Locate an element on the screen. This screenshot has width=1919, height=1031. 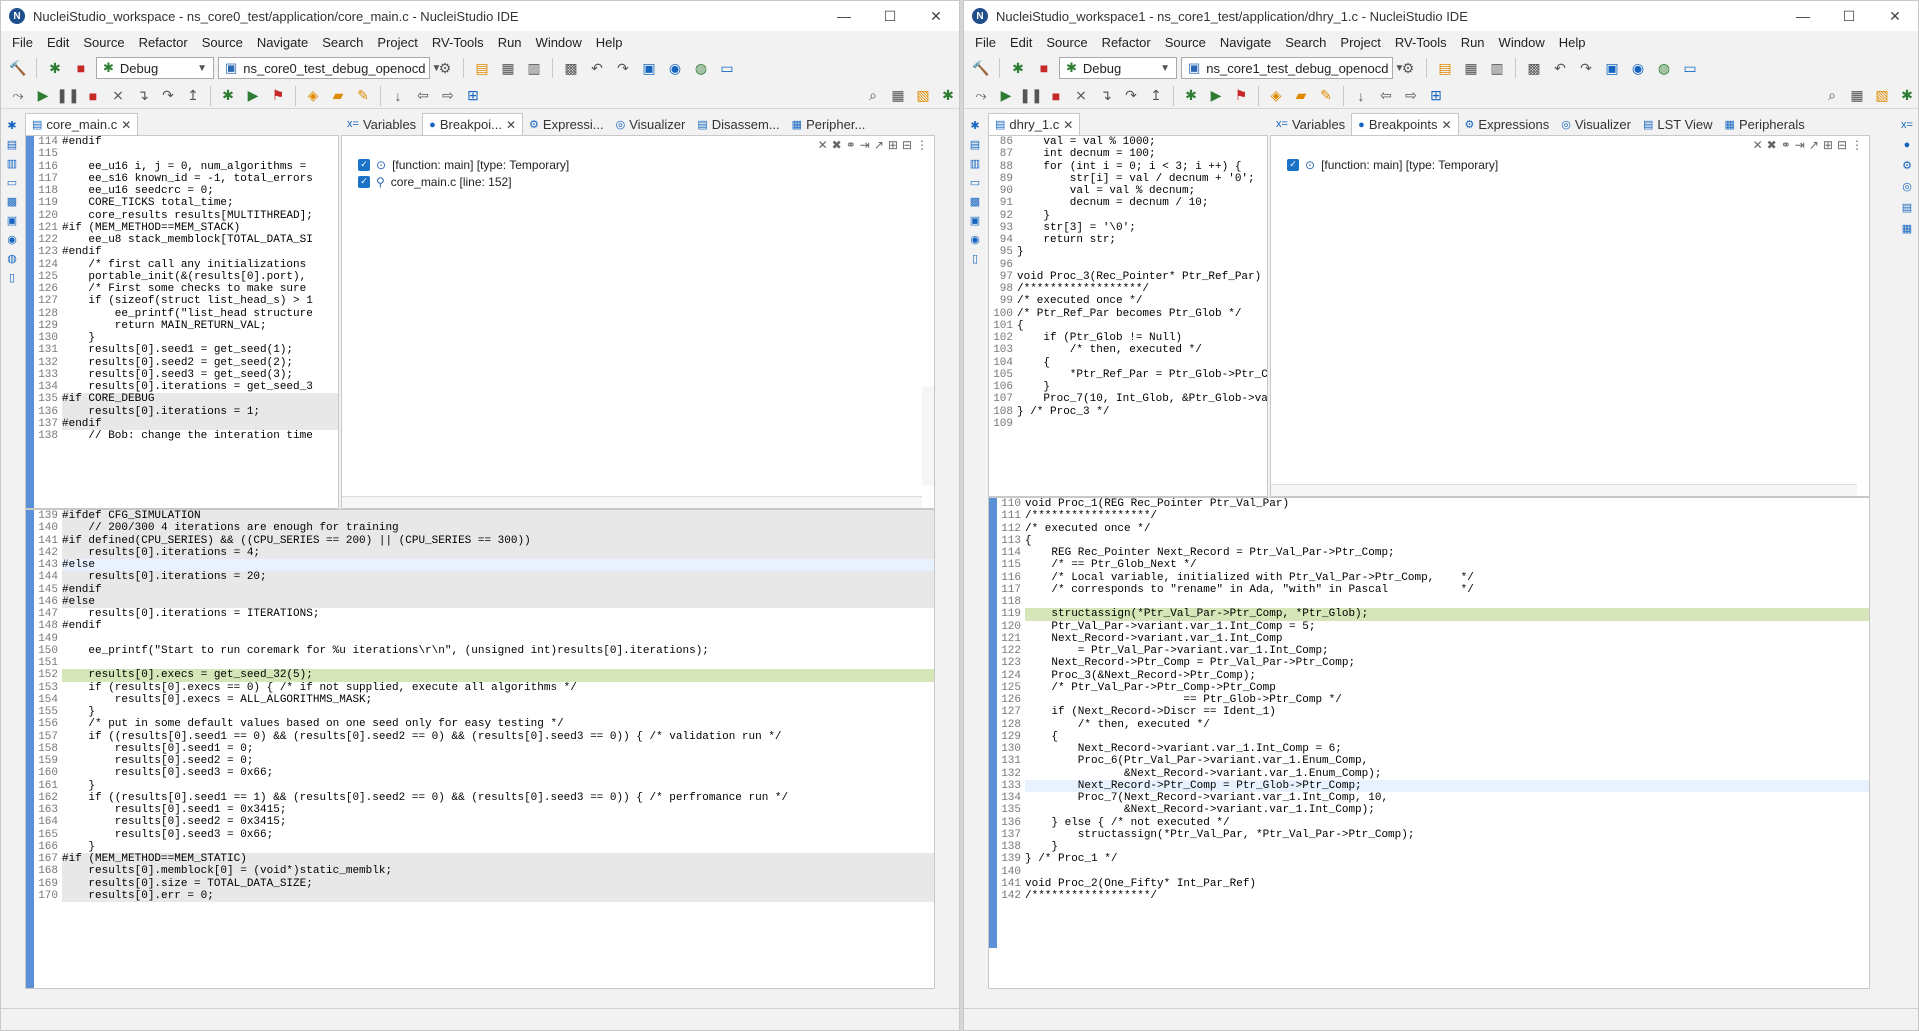
gear-icon: ⚙ is located at coordinates (1408, 68).